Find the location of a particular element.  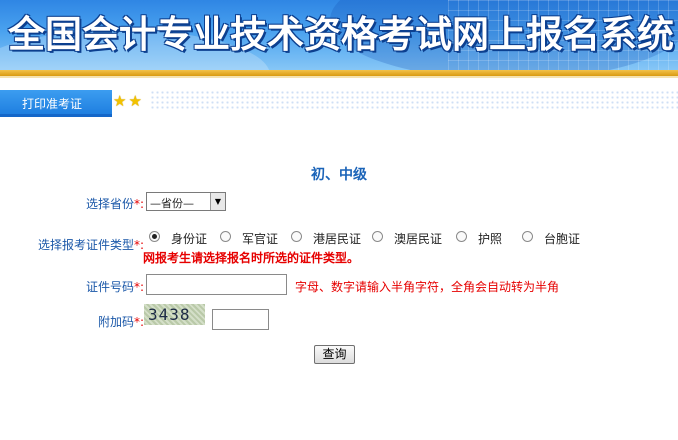

id-number-label: 证件号码*: is located at coordinates (107, 286).